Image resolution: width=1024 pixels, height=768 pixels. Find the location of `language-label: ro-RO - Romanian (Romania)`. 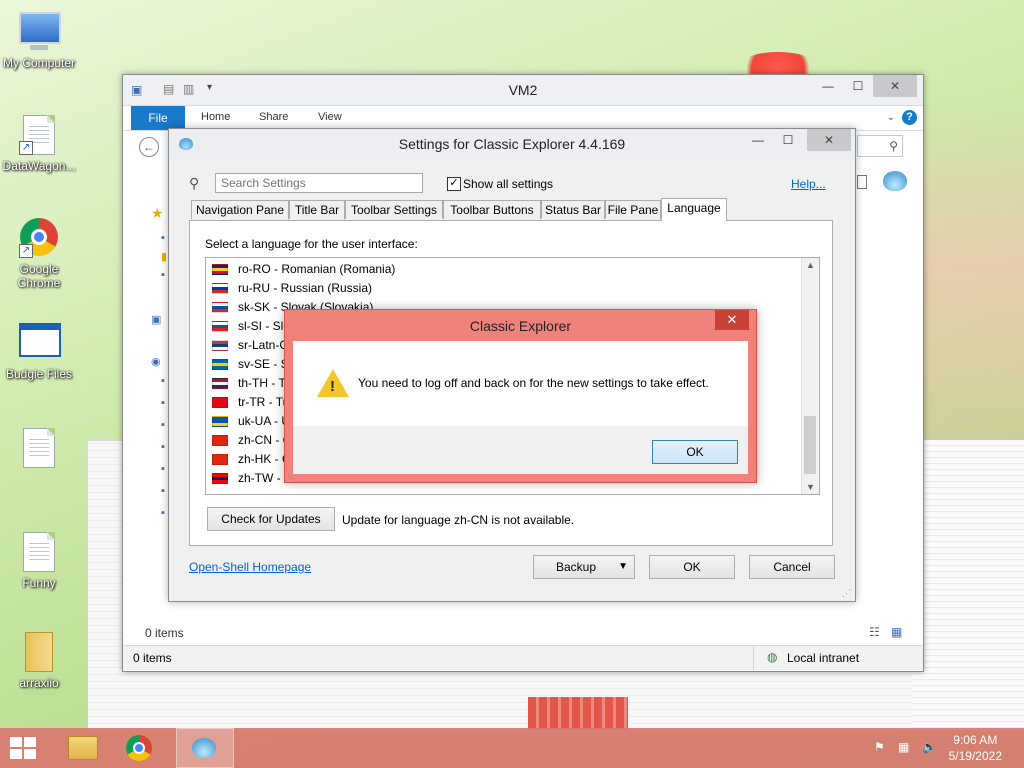

language-label: ro-RO - Romanian (Romania) is located at coordinates (317, 269).